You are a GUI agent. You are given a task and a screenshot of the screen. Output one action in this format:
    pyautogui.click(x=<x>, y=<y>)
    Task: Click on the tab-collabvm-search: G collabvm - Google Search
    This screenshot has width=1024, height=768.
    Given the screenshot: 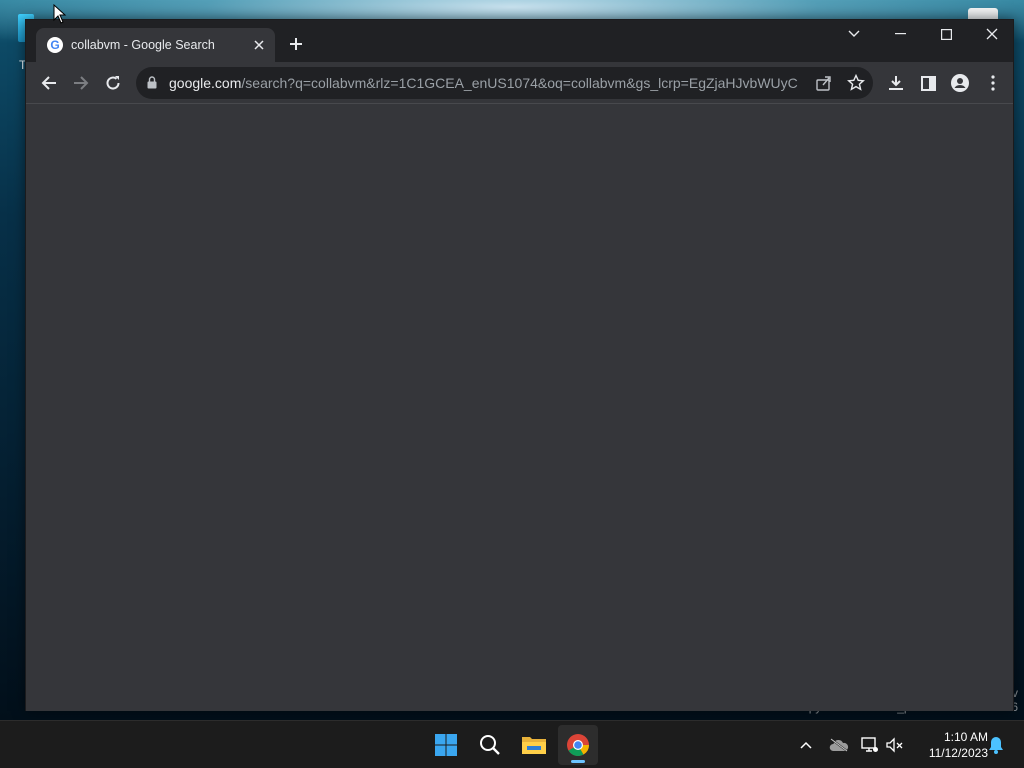 What is the action you would take?
    pyautogui.click(x=155, y=45)
    